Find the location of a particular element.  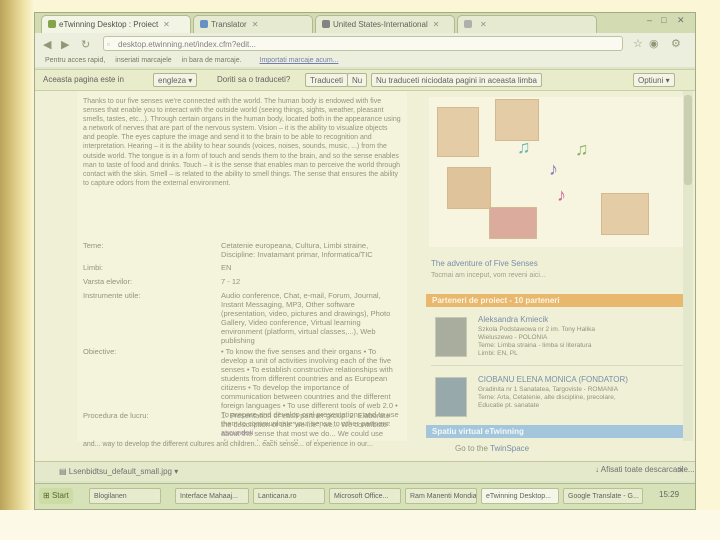

hands-photo is located at coordinates (625, 214).